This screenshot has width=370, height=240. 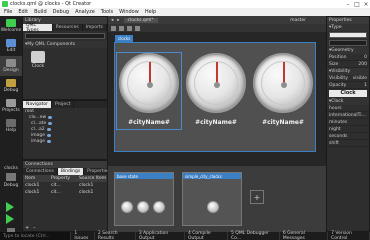 What do you see at coordinates (213, 207) in the screenshot?
I see `state-thumbnail` at bounding box center [213, 207].